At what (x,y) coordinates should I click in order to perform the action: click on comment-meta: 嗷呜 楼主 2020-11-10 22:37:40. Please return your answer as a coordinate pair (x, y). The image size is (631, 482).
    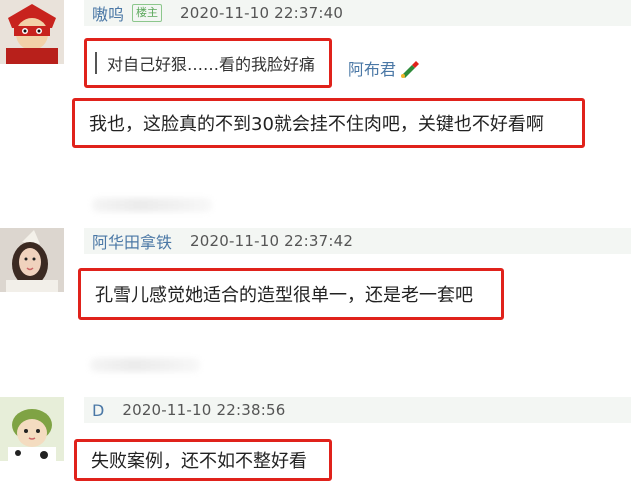
    Looking at the image, I should click on (357, 13).